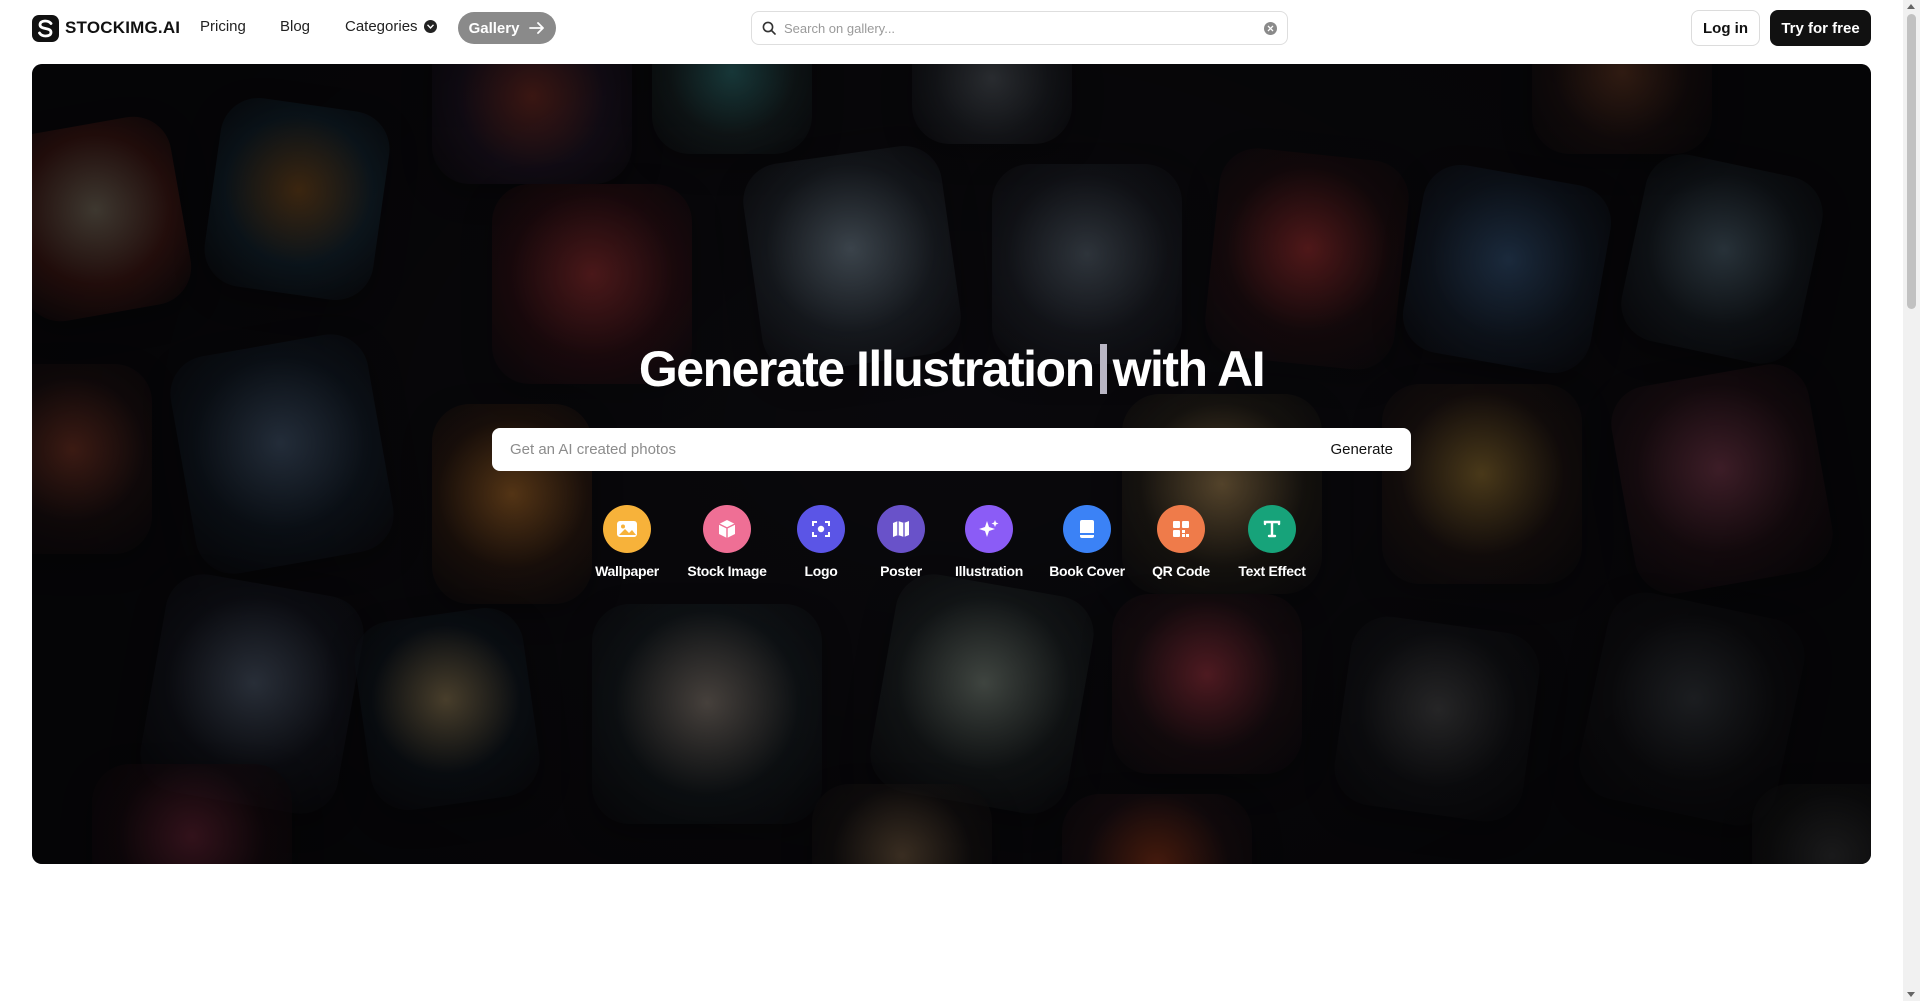 The height and width of the screenshot is (1001, 1920). I want to click on nav-blog-link: Blog, so click(295, 26).